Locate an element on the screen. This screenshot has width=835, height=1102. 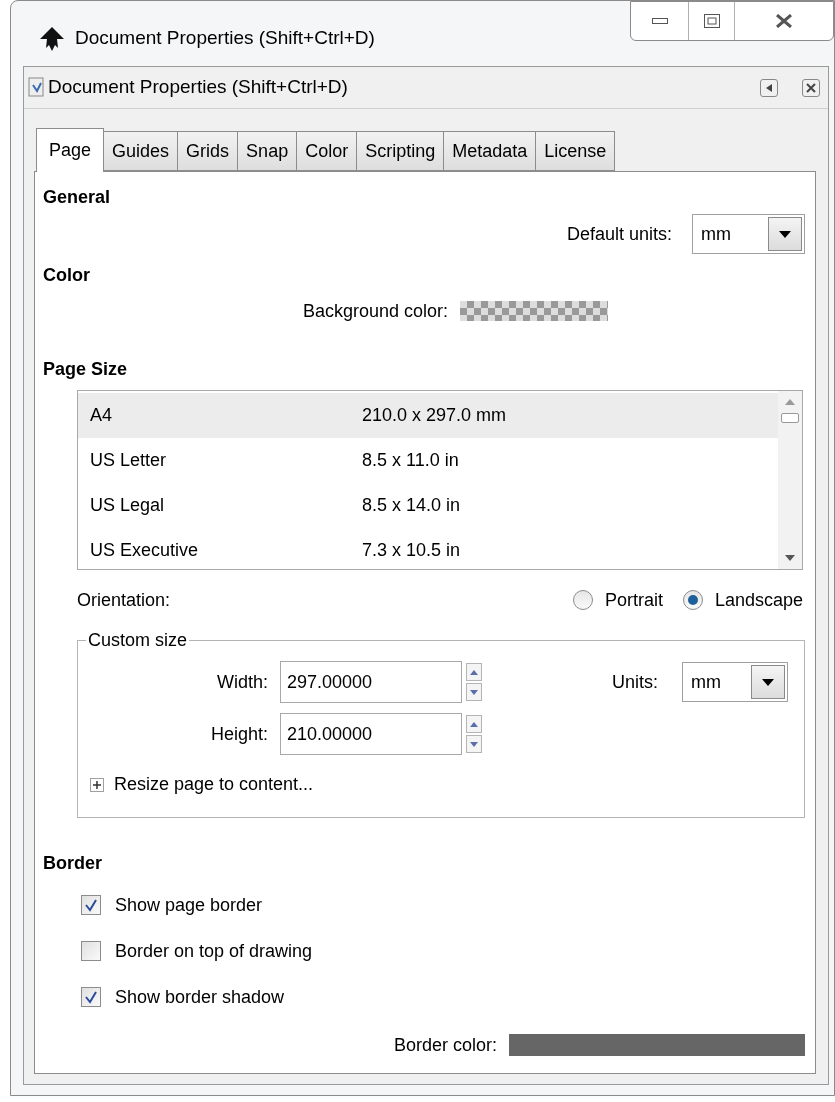
app-logo-icon is located at coordinates (52, 38).